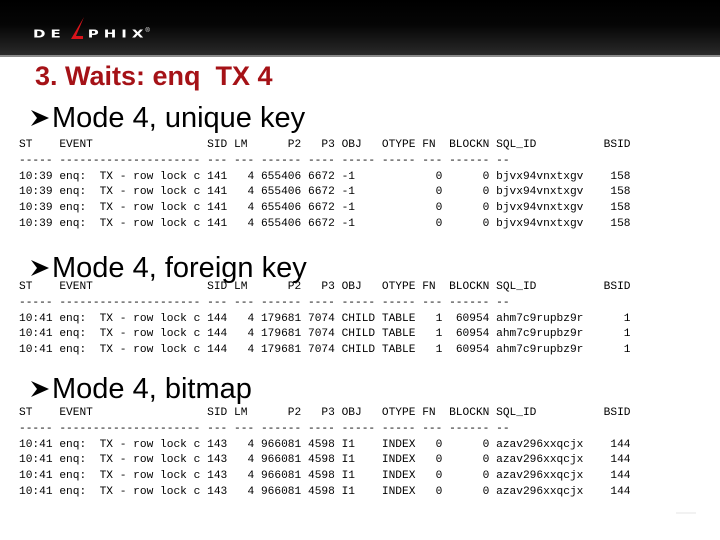 This screenshot has height=540, width=720. Describe the element at coordinates (77, 28) in the screenshot. I see `logo-accent-icon` at that location.